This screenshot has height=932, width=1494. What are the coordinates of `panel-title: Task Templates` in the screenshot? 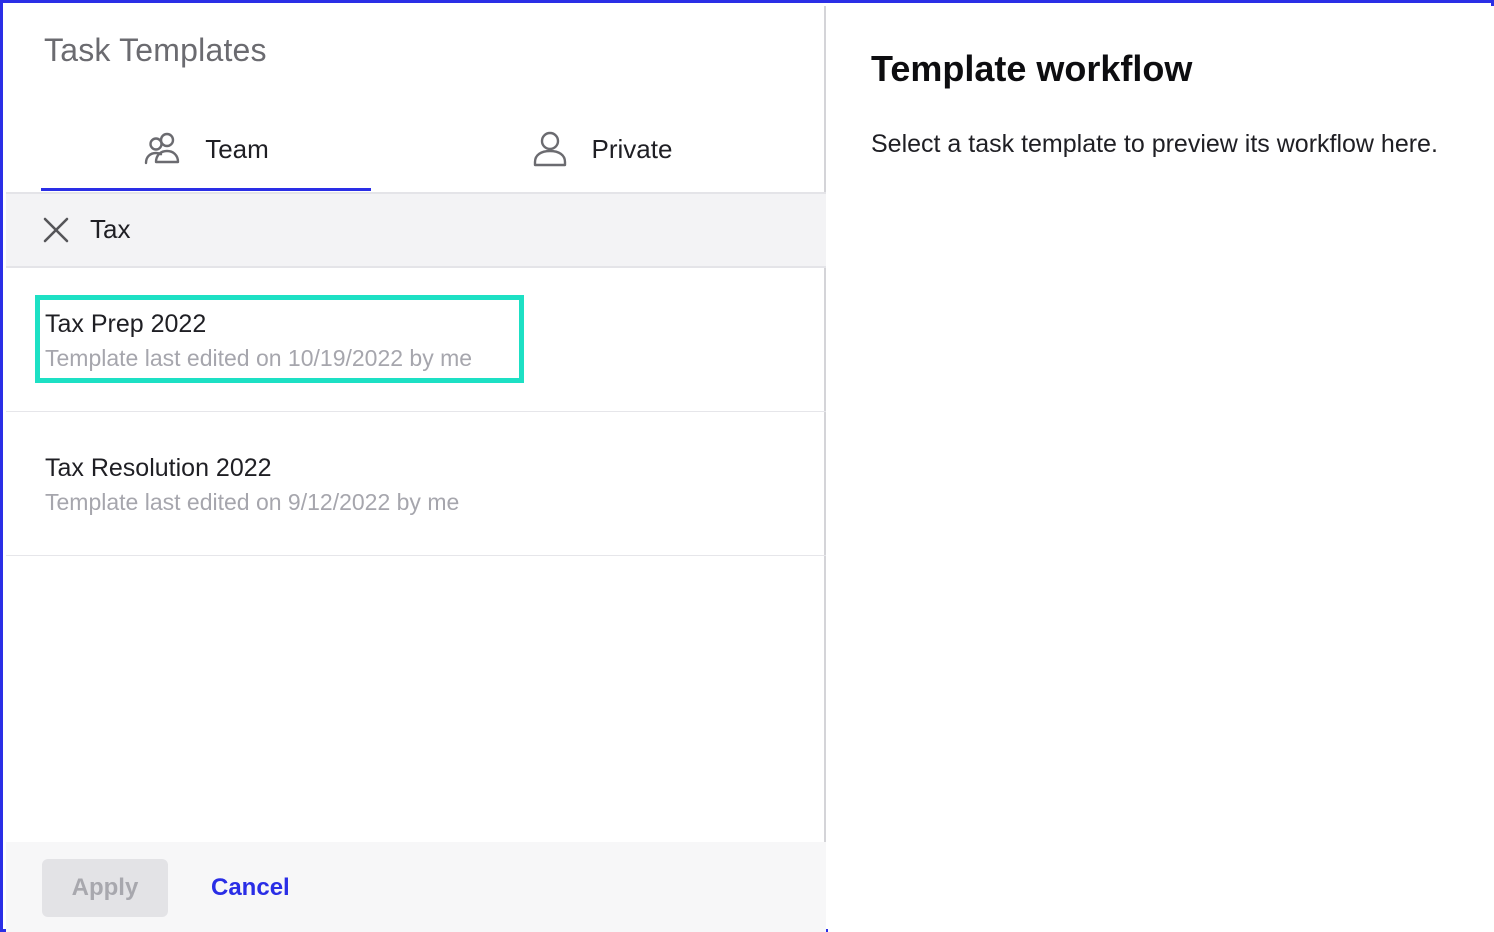 It's located at (155, 50).